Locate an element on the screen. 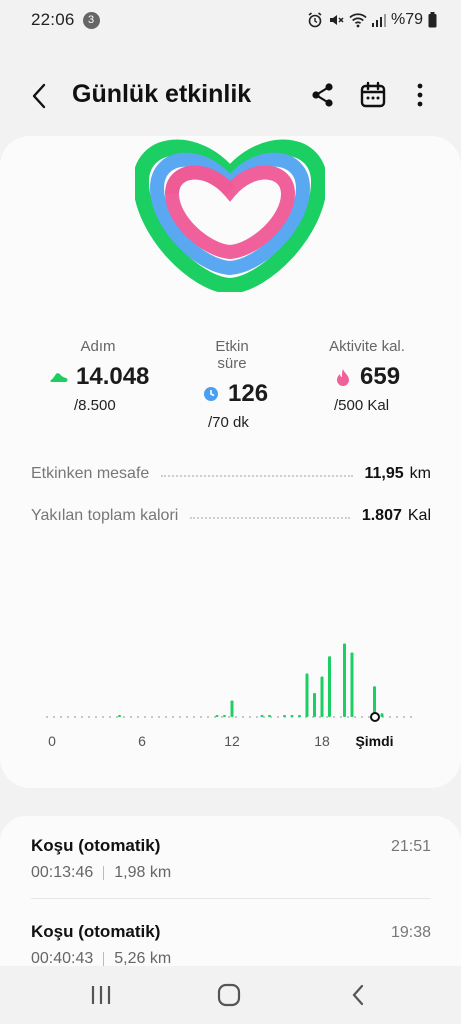  total-calories-unit: Kal is located at coordinates (419, 515).